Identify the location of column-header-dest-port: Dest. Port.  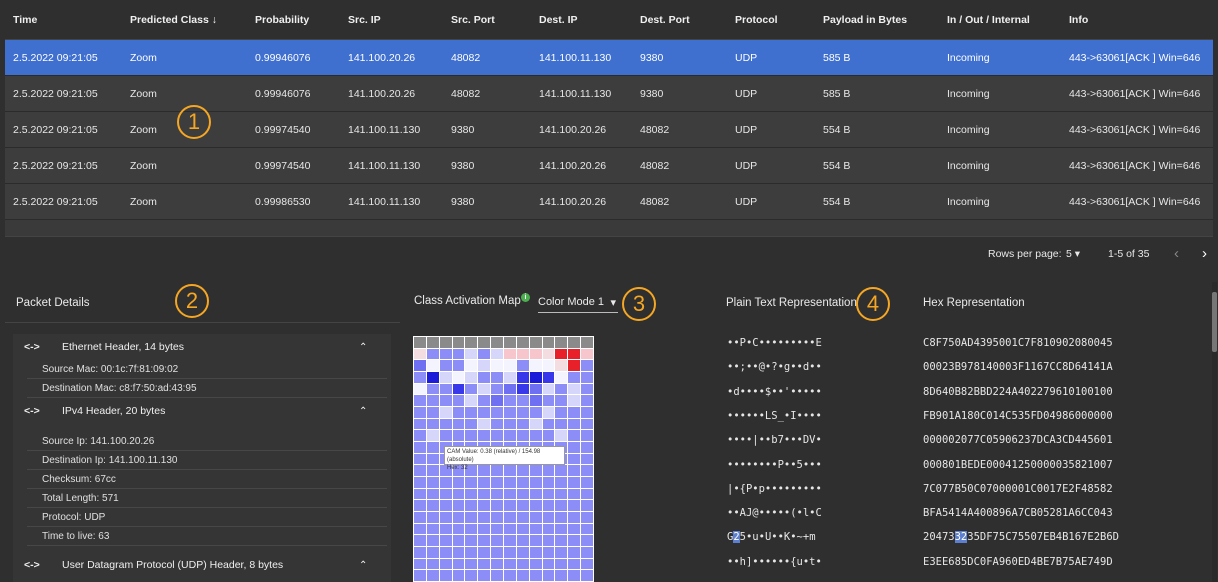
(665, 19).